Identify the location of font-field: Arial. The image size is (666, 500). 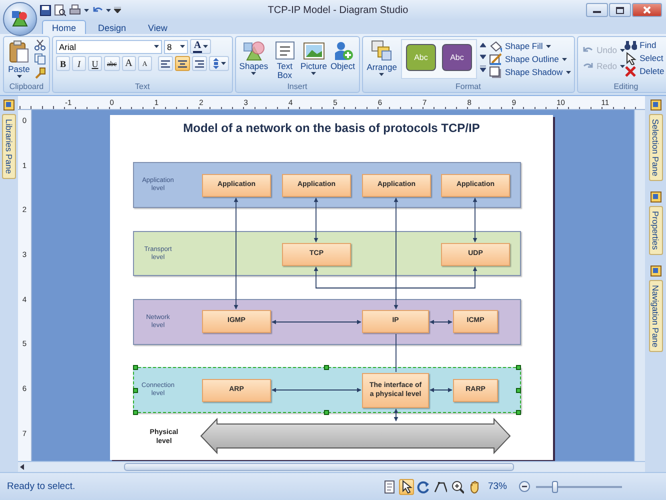
(109, 47).